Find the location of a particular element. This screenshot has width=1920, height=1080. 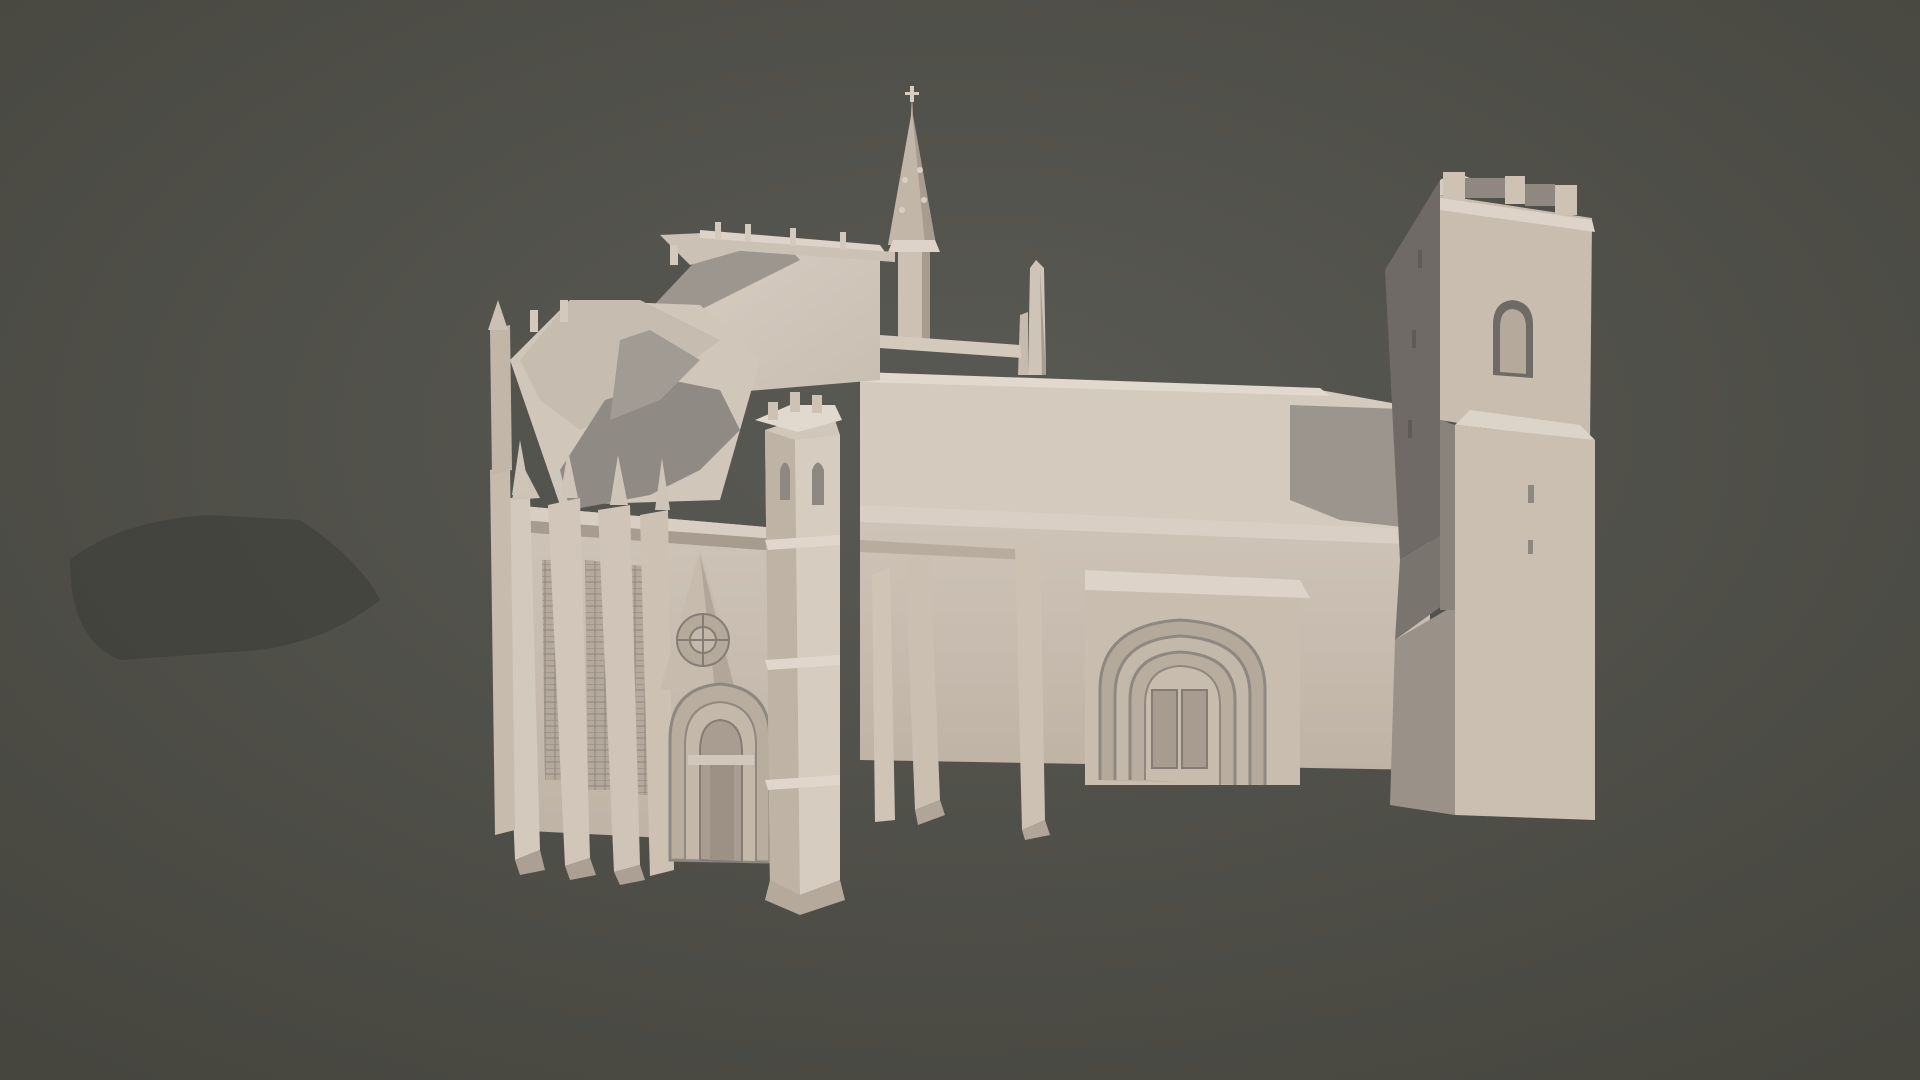

bell-tower is located at coordinates (1490, 496).